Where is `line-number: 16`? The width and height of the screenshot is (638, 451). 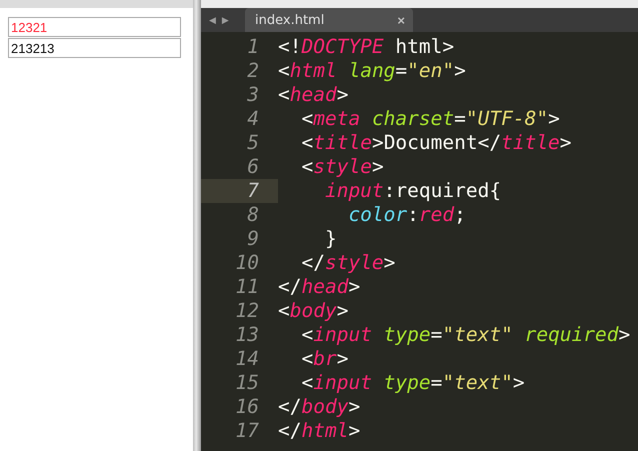 line-number: 16 is located at coordinates (247, 407).